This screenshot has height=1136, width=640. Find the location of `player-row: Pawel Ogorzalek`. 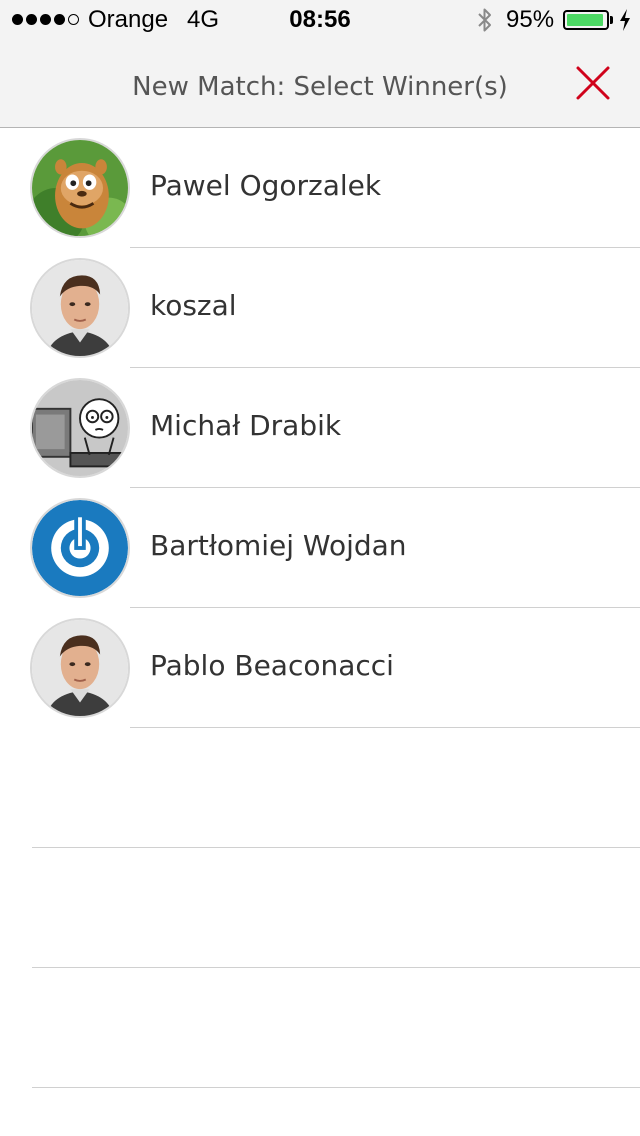

player-row: Pawel Ogorzalek is located at coordinates (320, 188).